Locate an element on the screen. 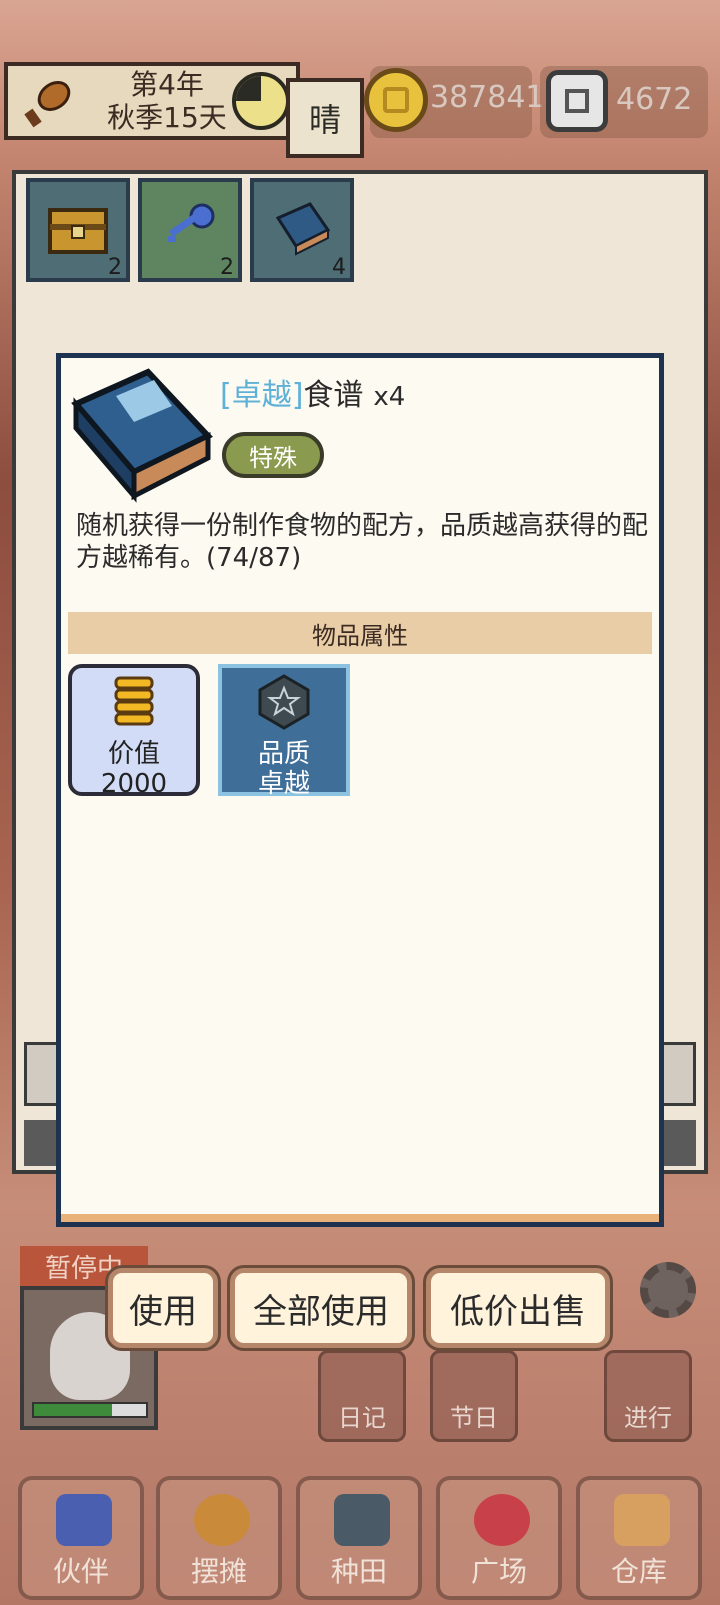 Image resolution: width=720 pixels, height=1605 pixels. key-icon is located at coordinates (191, 222).